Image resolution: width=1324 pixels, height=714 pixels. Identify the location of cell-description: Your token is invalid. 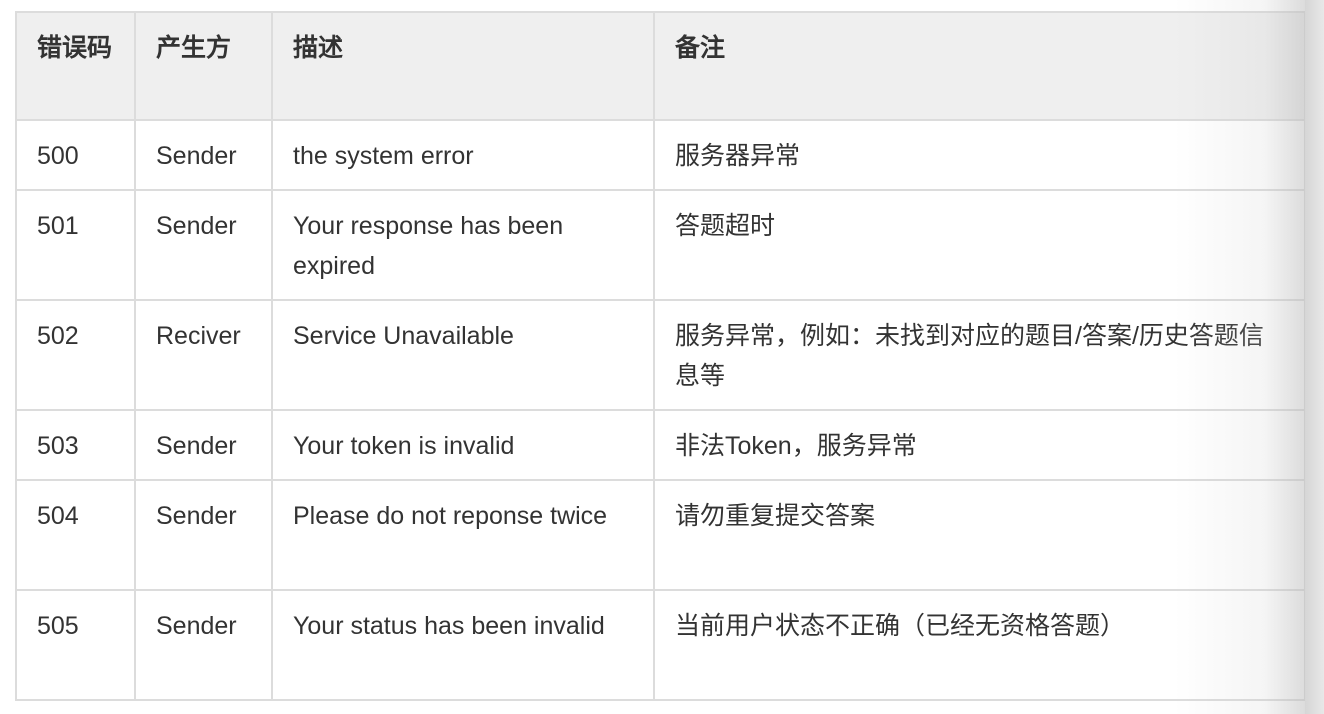
(463, 445).